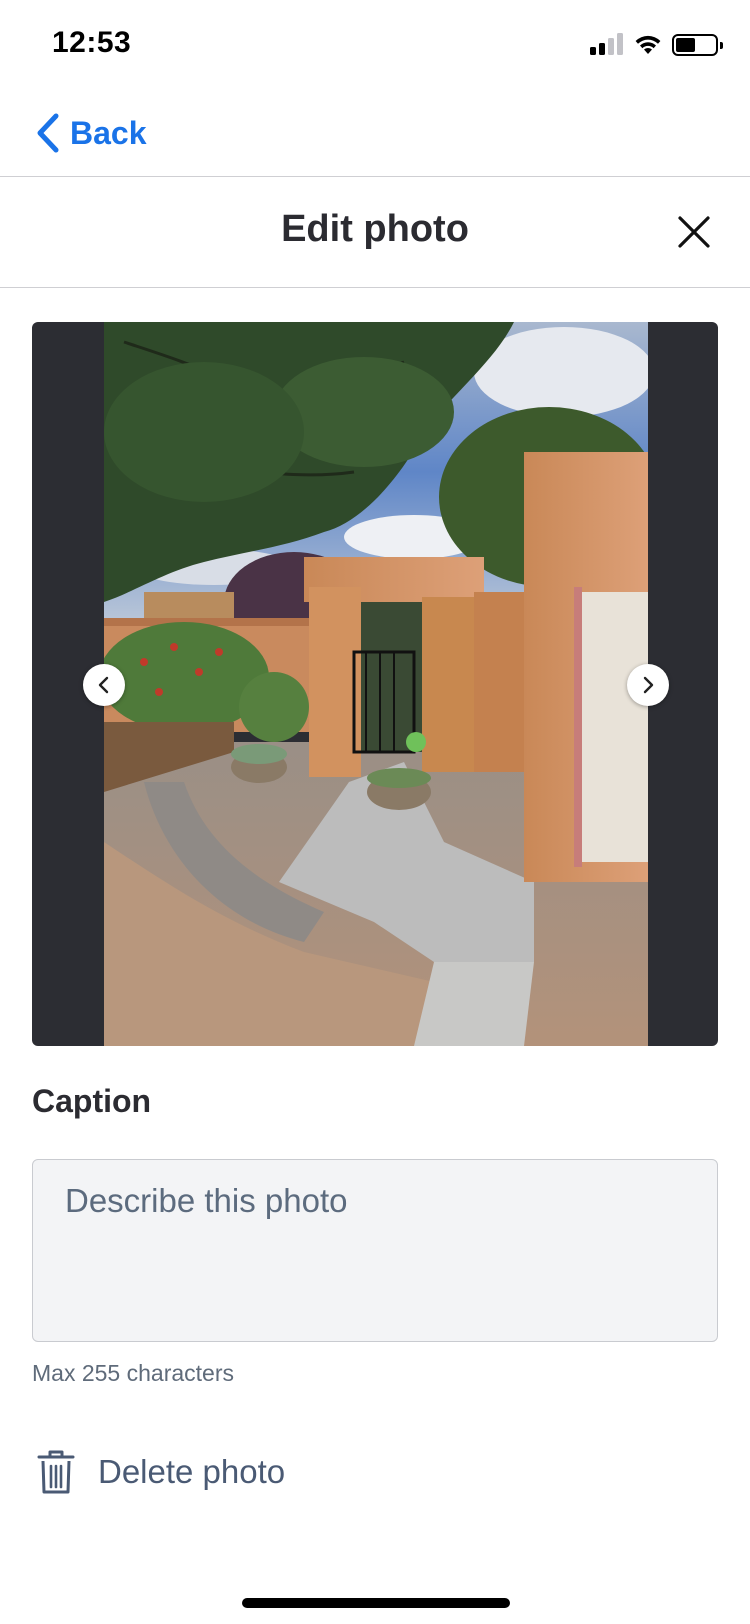  Describe the element at coordinates (376, 1603) in the screenshot. I see `home-indicator` at that location.